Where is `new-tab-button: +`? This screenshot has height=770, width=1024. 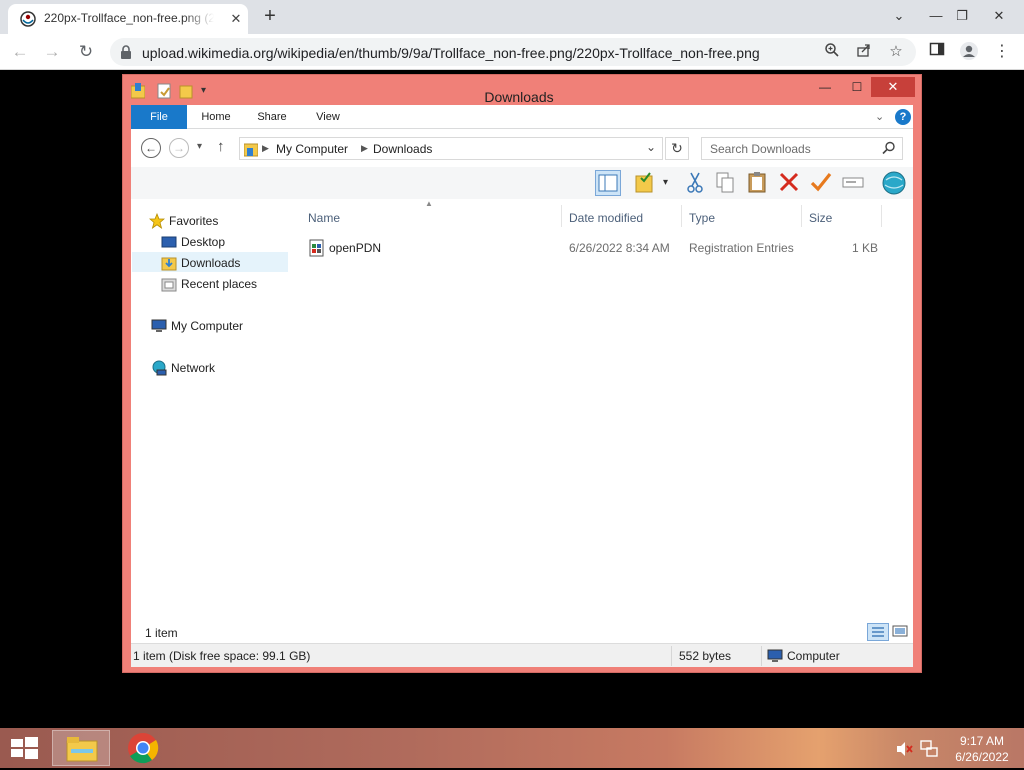
new-tab-button: + is located at coordinates (270, 17).